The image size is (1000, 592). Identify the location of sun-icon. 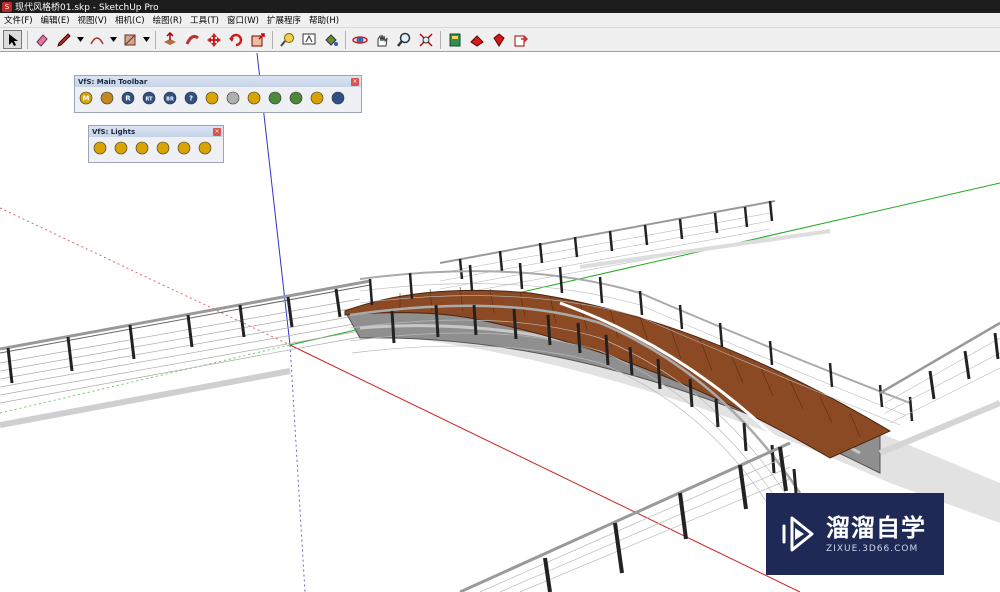
(254, 98).